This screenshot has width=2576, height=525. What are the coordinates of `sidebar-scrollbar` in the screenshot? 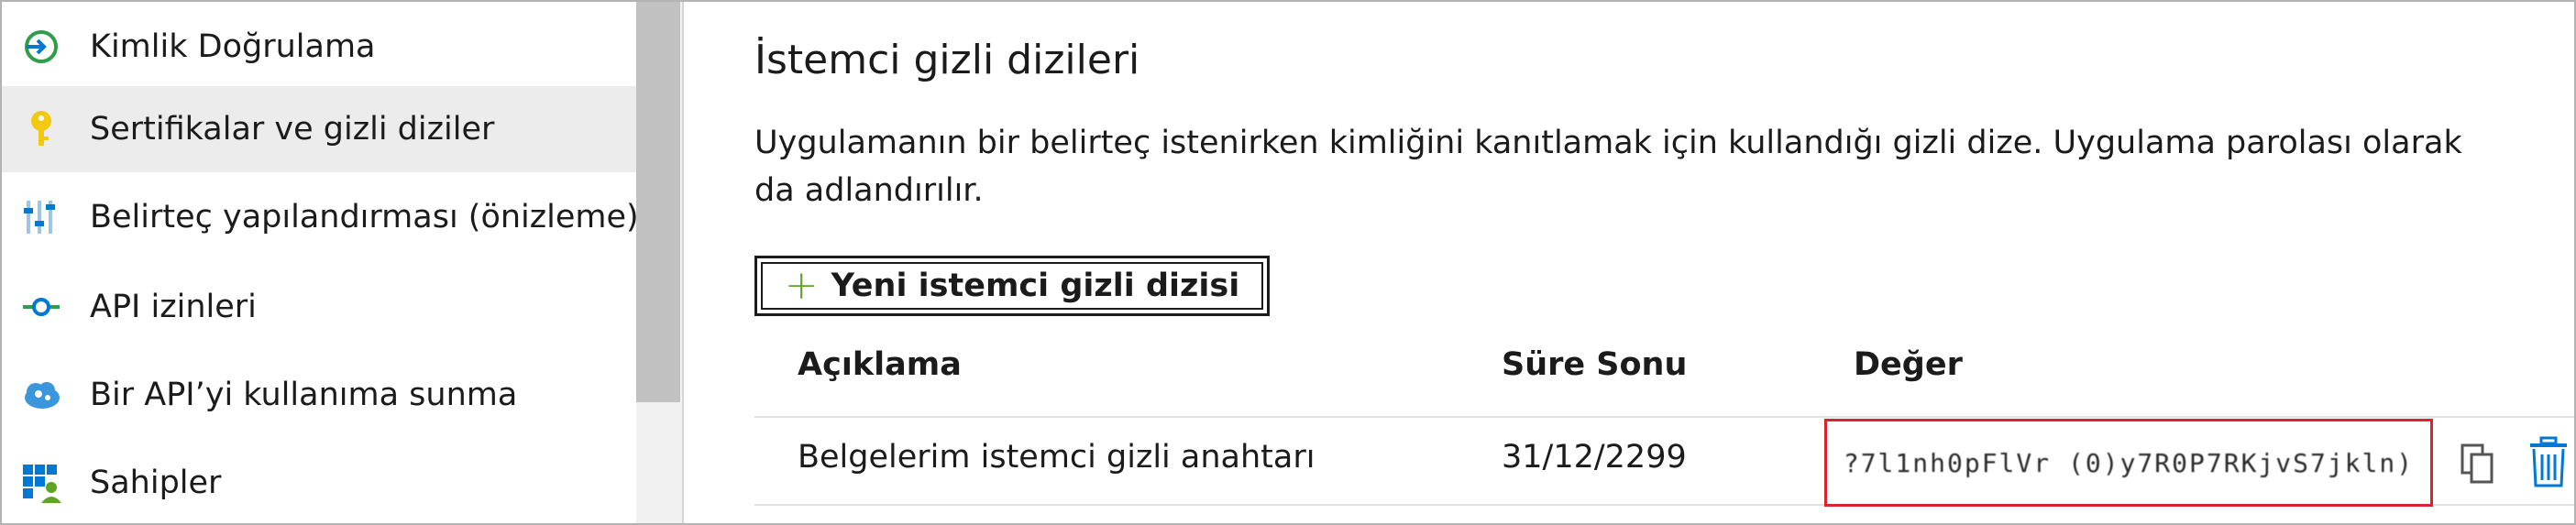 It's located at (659, 262).